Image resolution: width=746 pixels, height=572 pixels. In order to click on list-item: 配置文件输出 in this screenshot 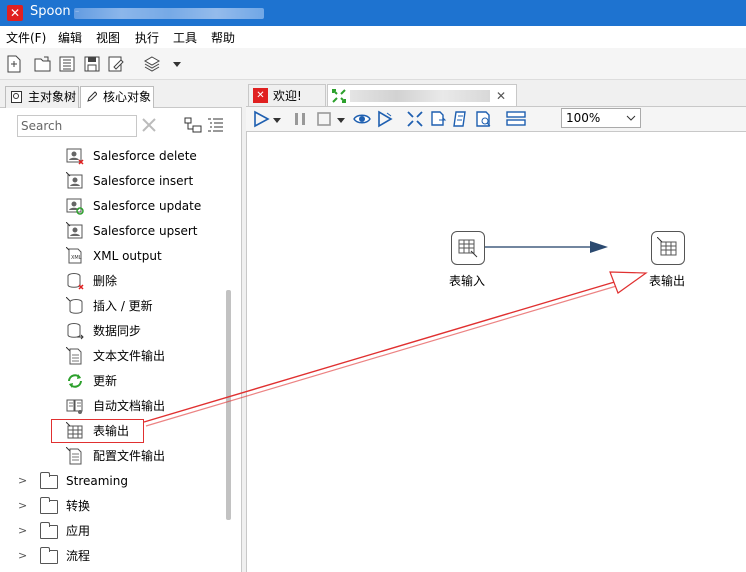, I will do `click(146, 456)`.